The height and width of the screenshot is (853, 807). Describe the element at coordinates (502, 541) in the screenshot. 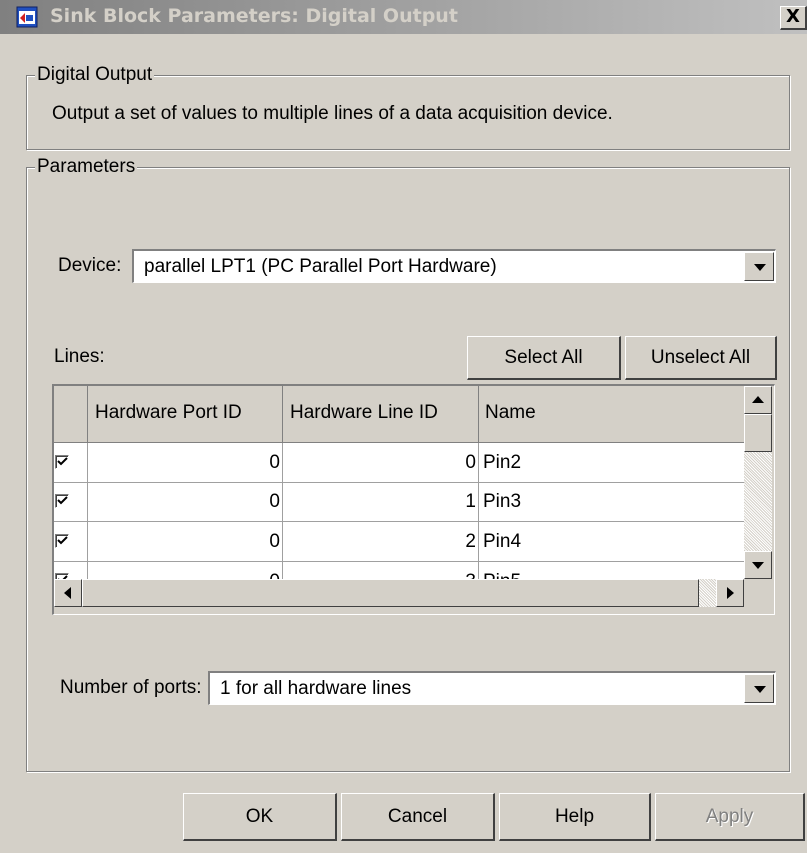

I see `cell-text: Pin4` at that location.